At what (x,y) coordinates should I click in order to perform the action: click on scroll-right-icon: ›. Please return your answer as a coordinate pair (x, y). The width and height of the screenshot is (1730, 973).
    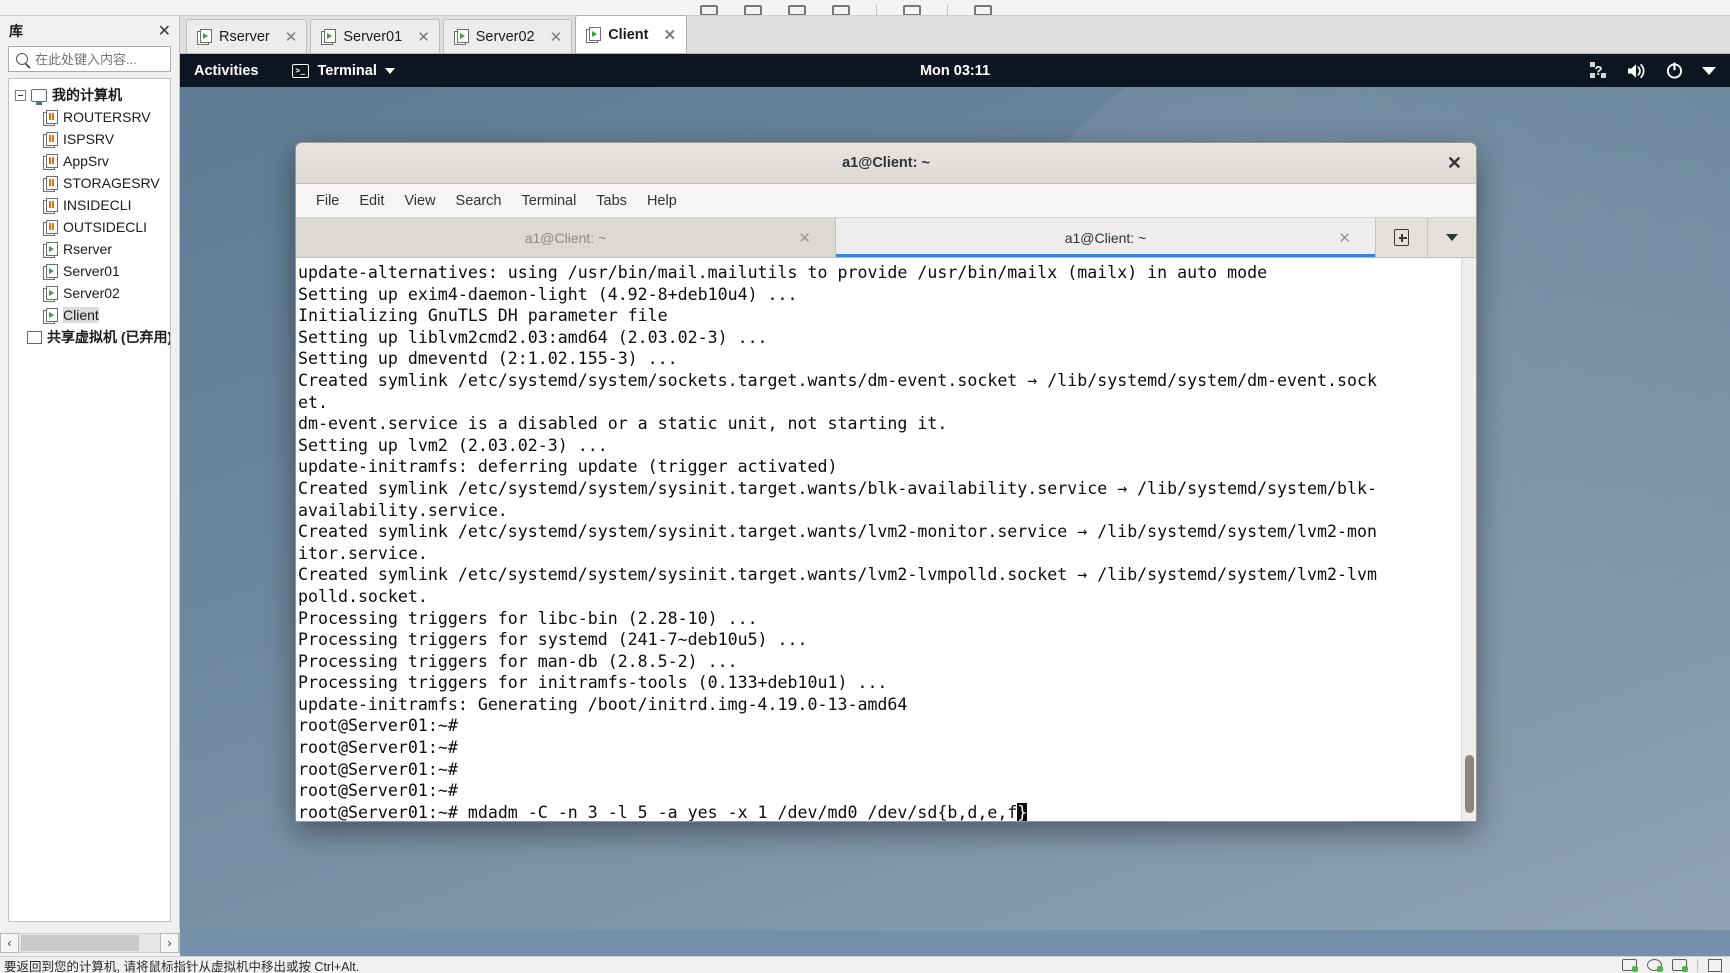
    Looking at the image, I should click on (169, 943).